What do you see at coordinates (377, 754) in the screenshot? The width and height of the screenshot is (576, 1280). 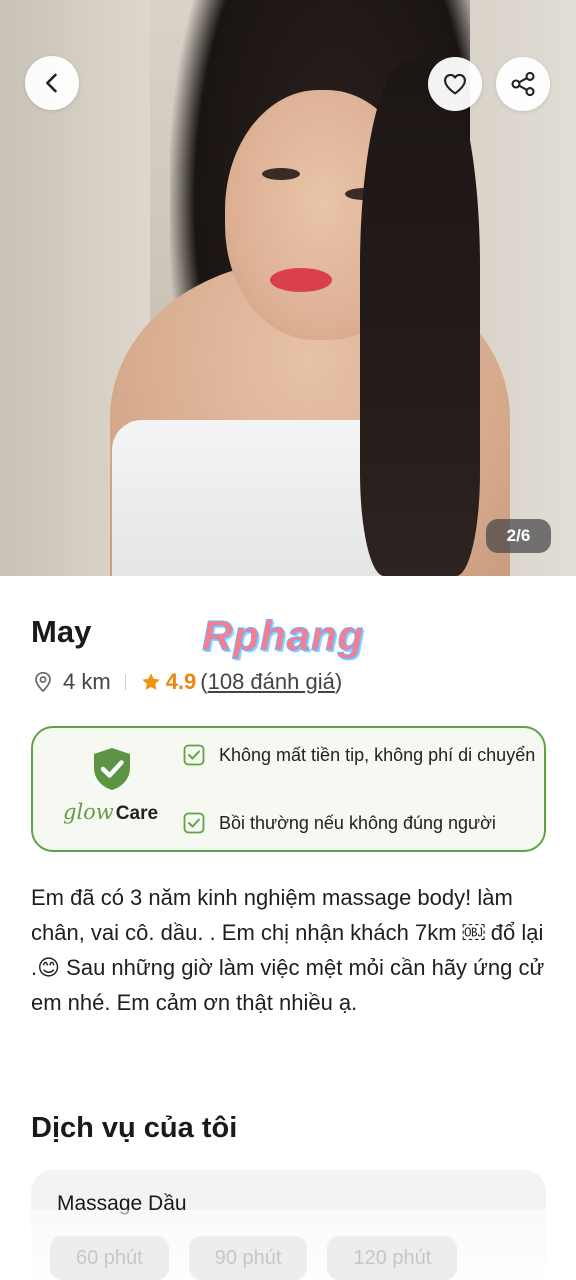 I see `care-benefit-label: Không mất tiền tip, không phí di chuyển` at bounding box center [377, 754].